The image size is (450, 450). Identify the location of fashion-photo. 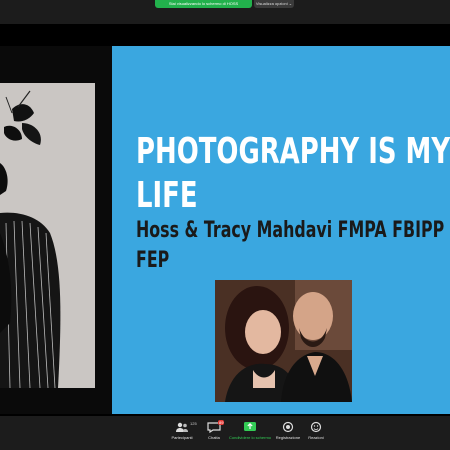
(47, 235).